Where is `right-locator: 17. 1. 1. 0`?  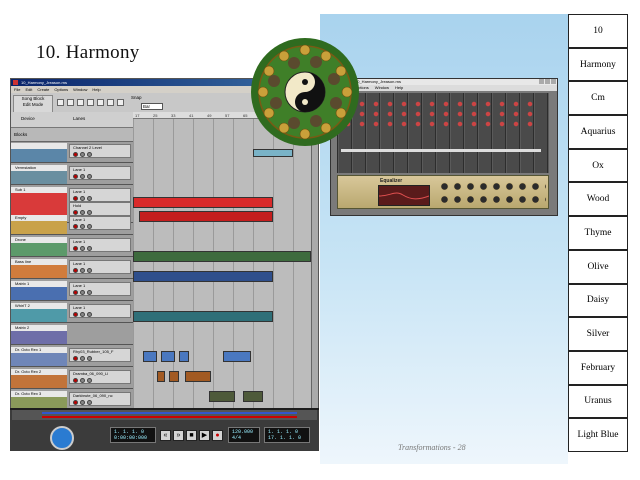
right-locator: 17. 1. 1. 0 is located at coordinates (284, 438).